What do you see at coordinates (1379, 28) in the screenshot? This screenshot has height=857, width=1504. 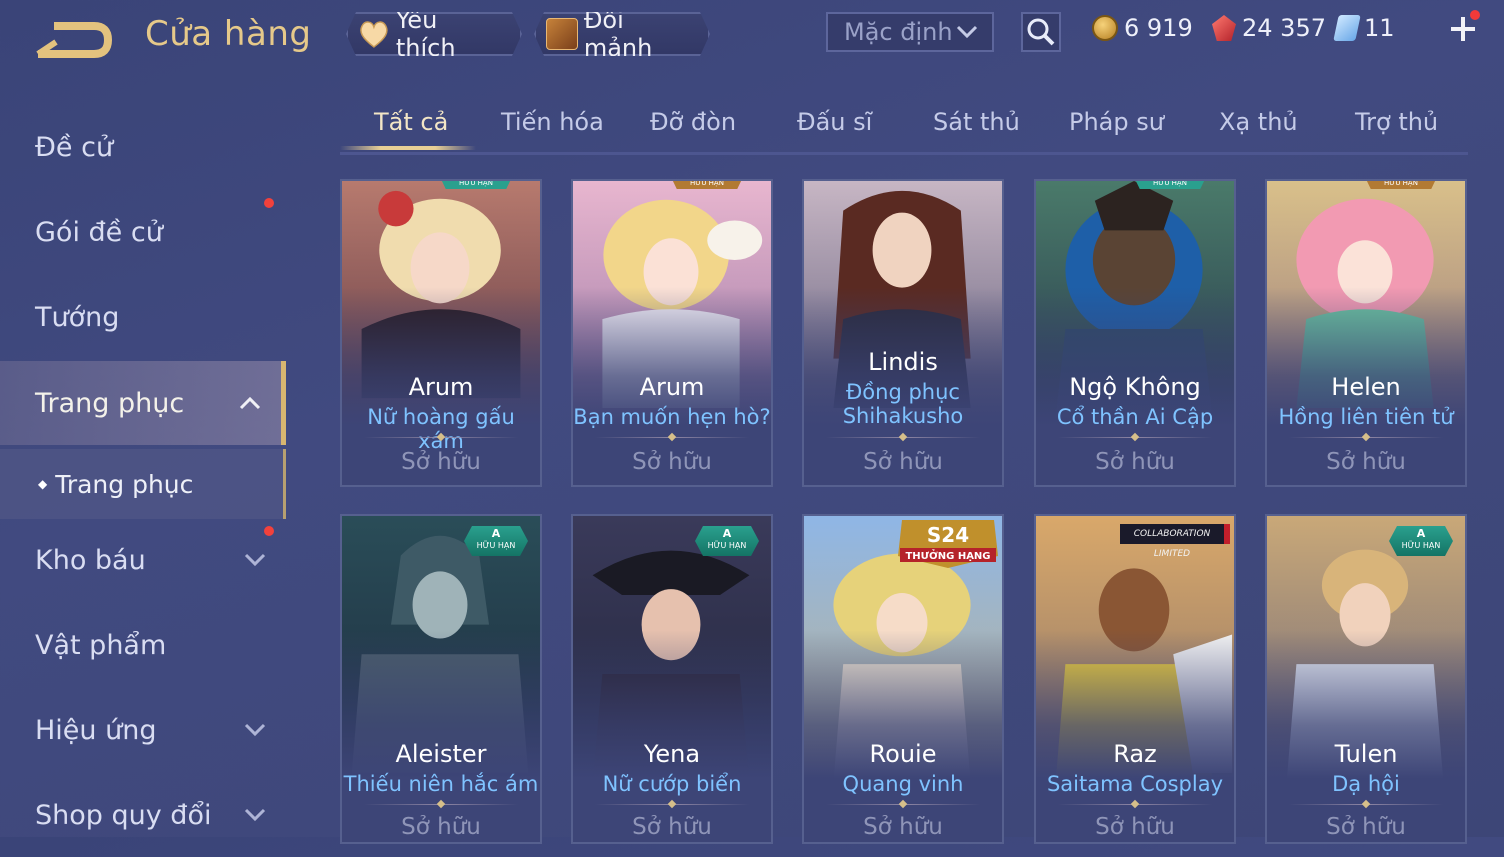 I see `voucher-amount: 11` at bounding box center [1379, 28].